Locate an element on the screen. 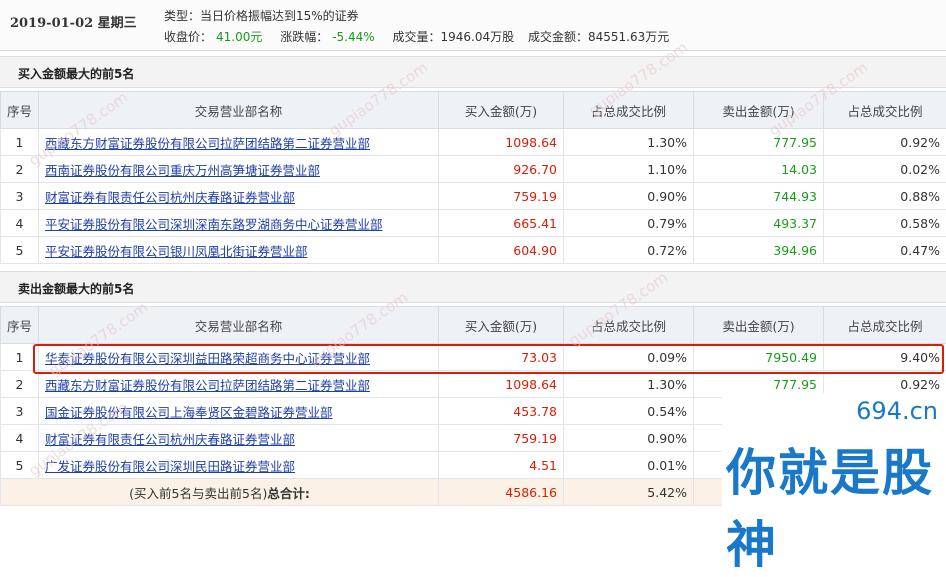 This screenshot has width=946, height=577. buy-amount: 604.90 is located at coordinates (501, 250).